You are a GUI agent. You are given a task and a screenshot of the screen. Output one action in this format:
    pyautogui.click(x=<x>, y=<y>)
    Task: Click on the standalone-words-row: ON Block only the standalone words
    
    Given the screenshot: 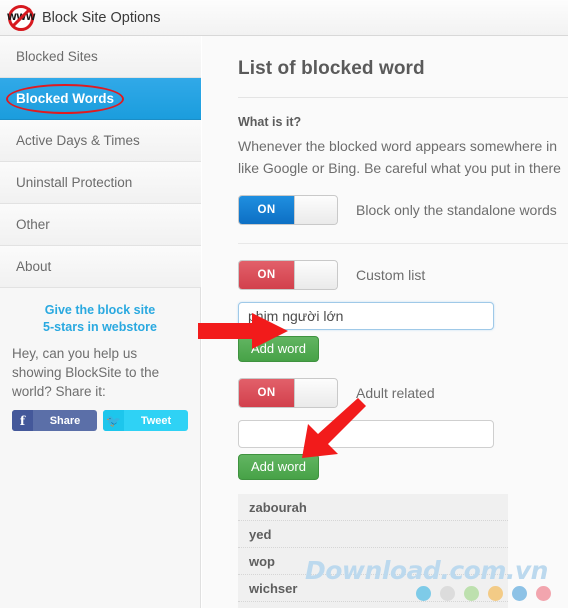 What is the action you would take?
    pyautogui.click(x=403, y=210)
    